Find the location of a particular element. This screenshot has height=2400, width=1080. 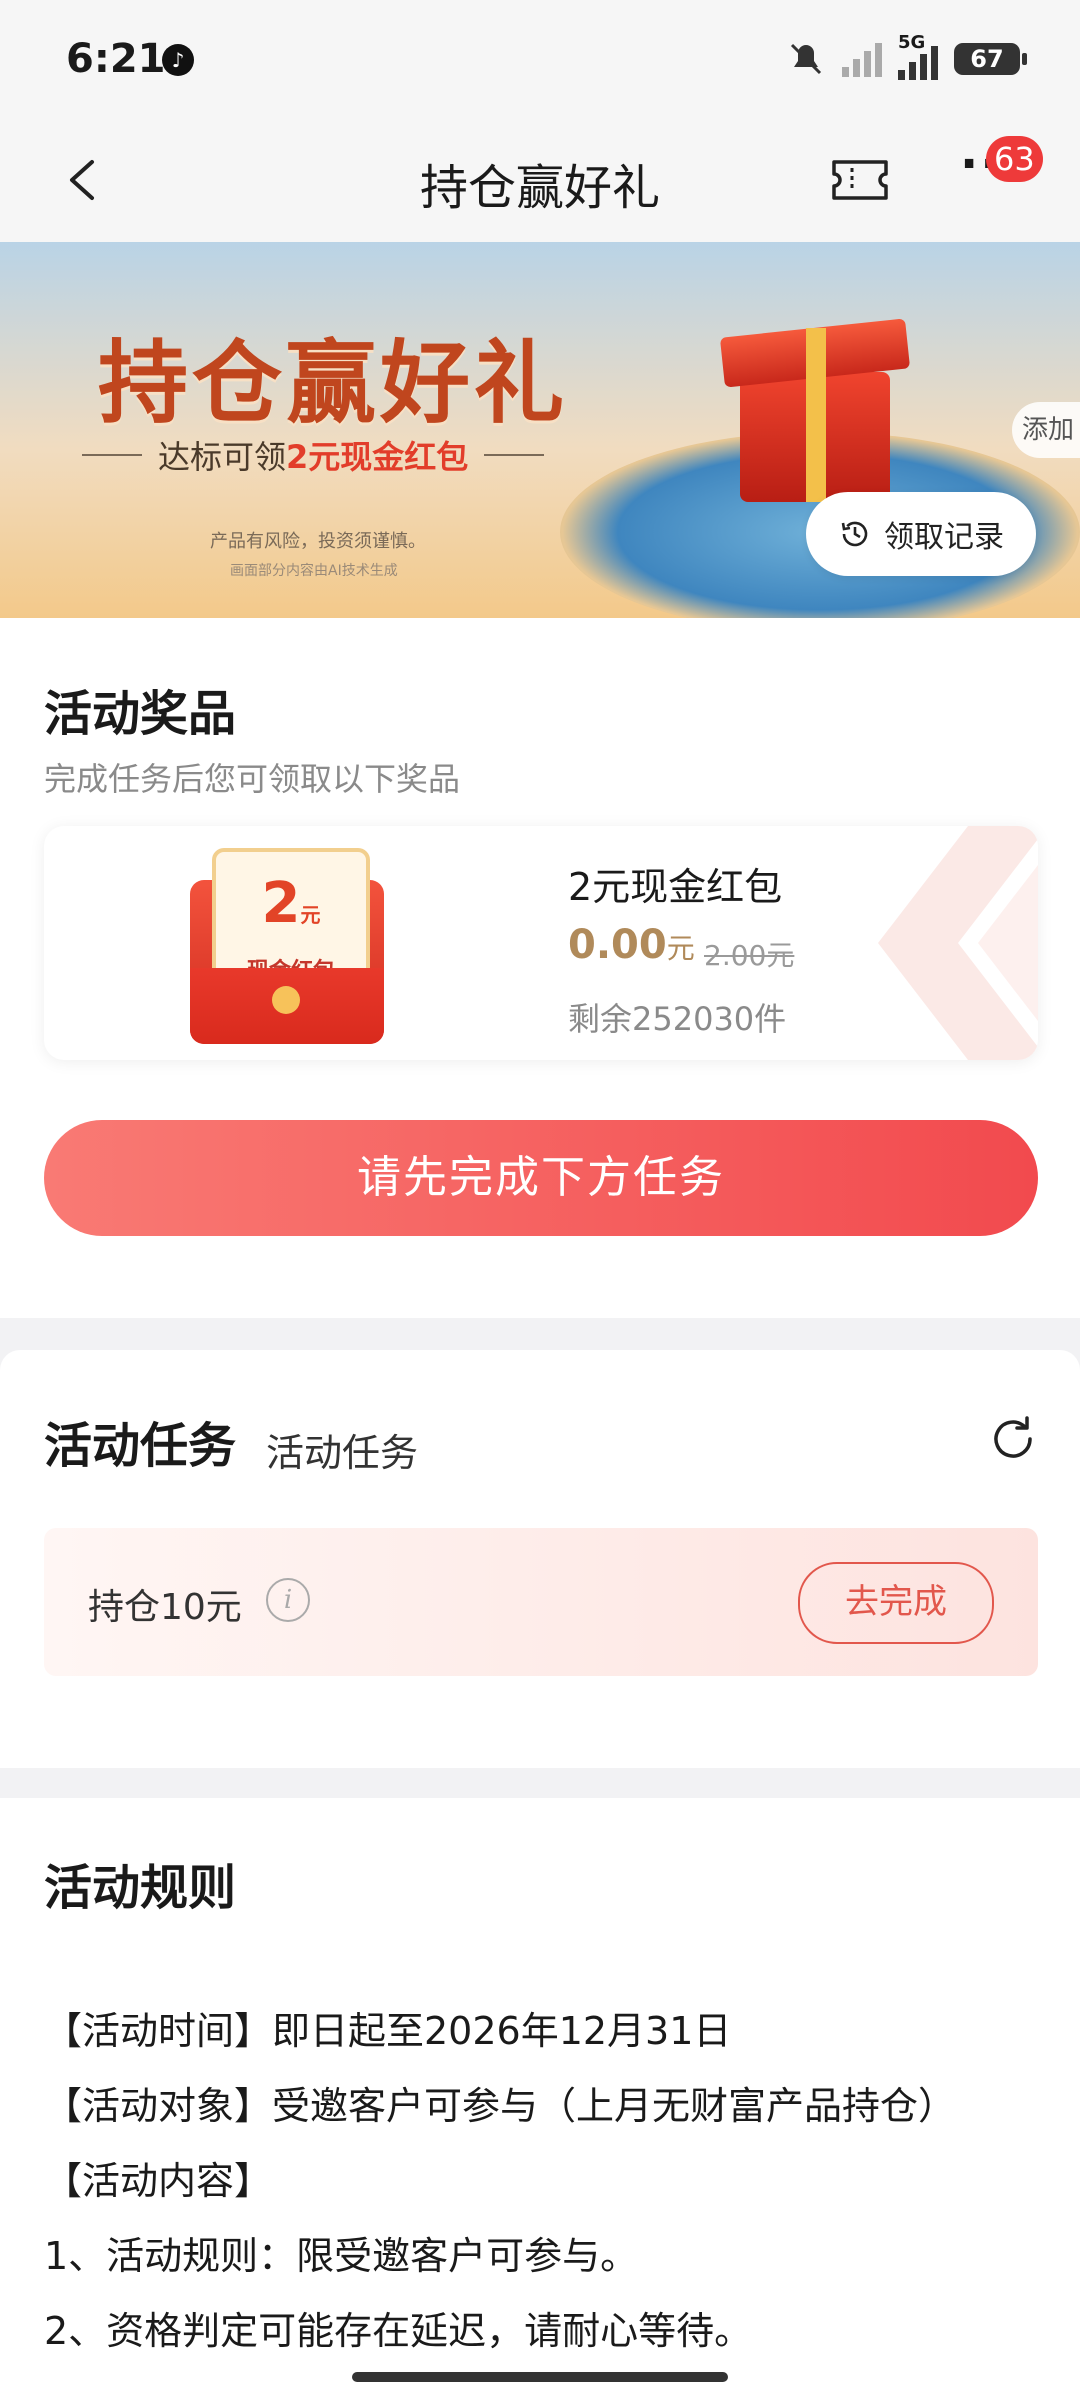

status-icons: 5G 67 is located at coordinates (906, 56).